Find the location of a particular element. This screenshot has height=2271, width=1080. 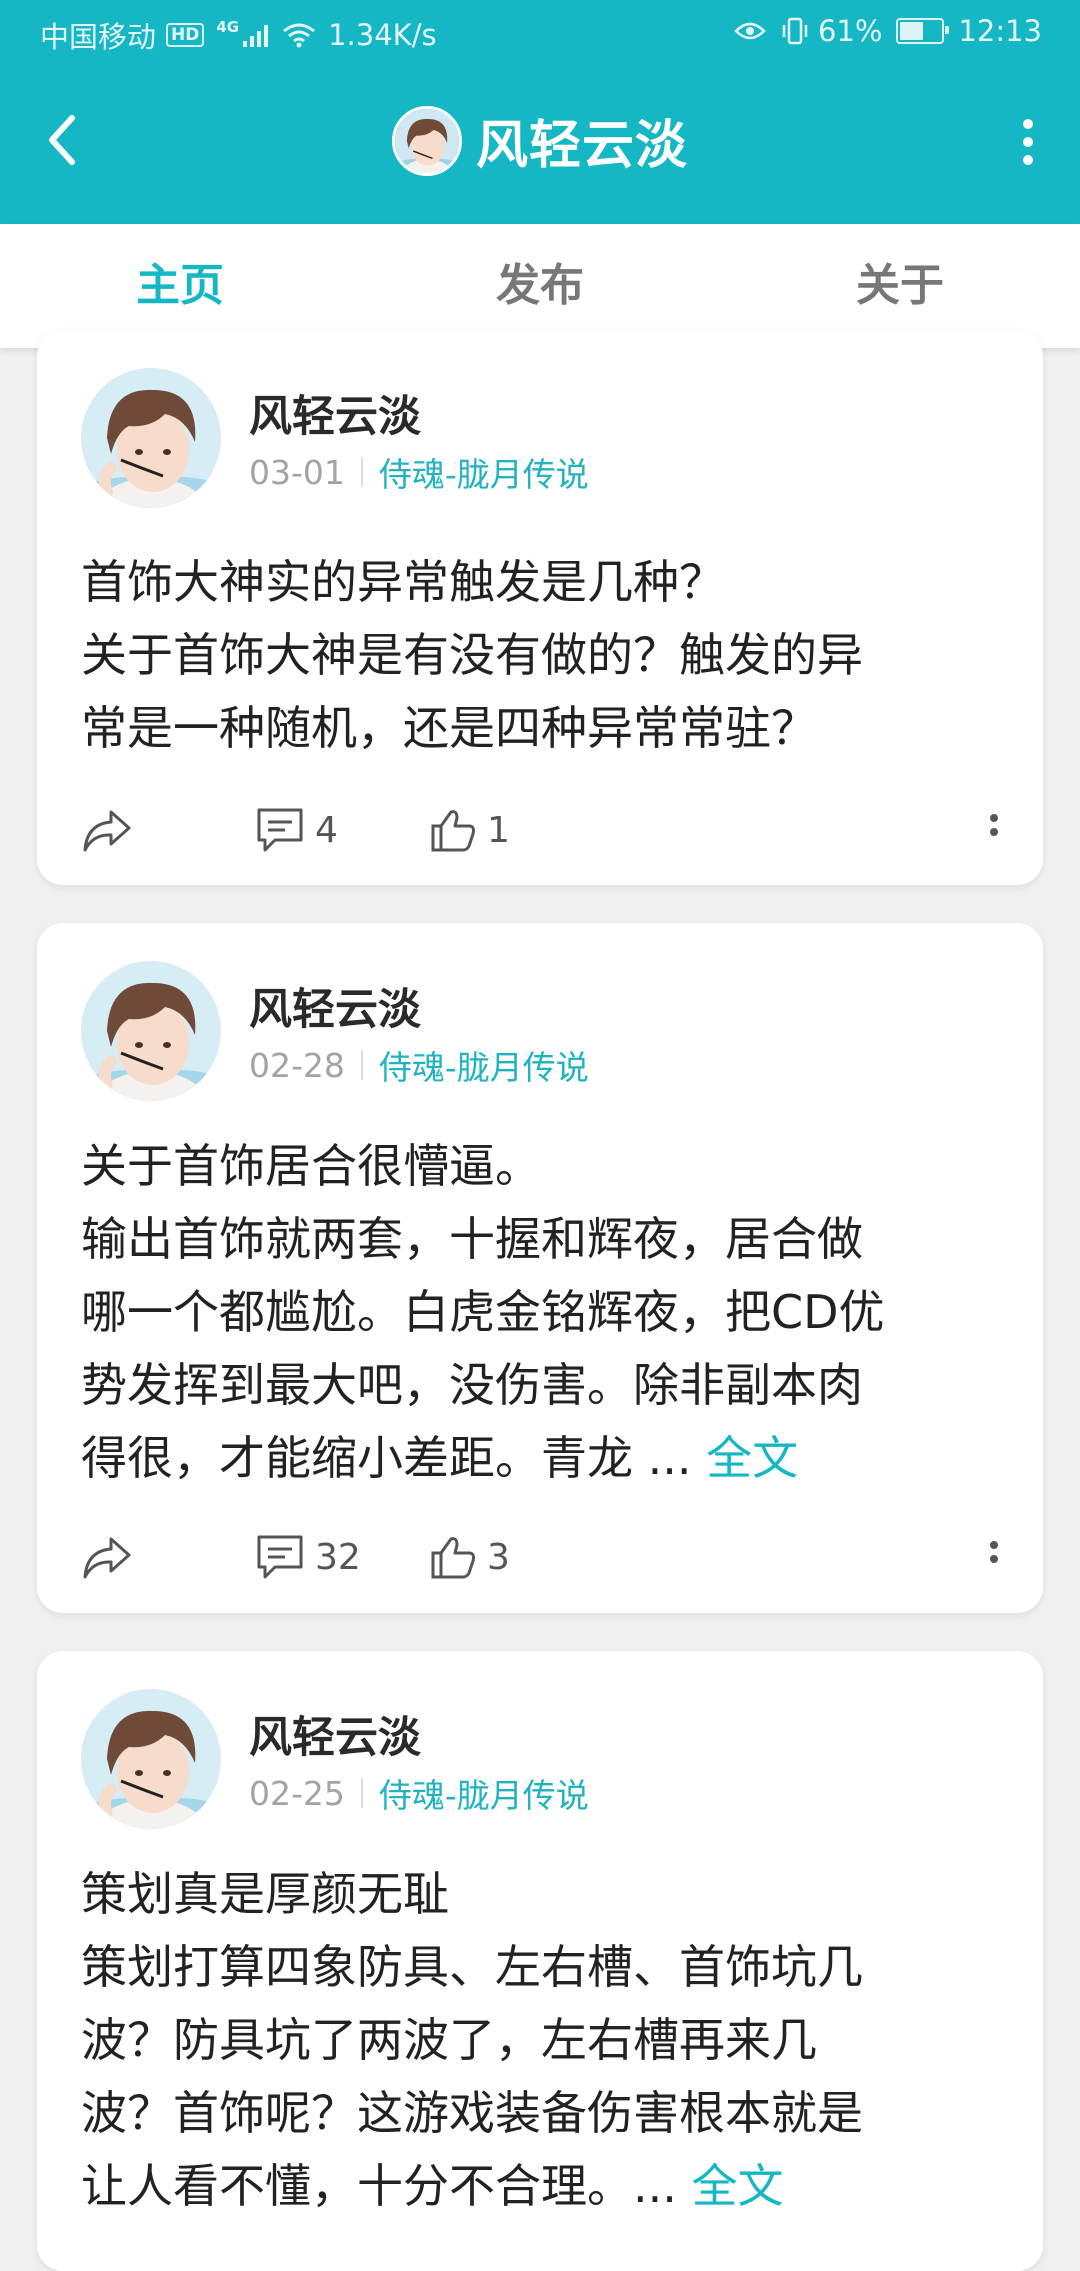

like-button: 3 is located at coordinates (469, 1557).